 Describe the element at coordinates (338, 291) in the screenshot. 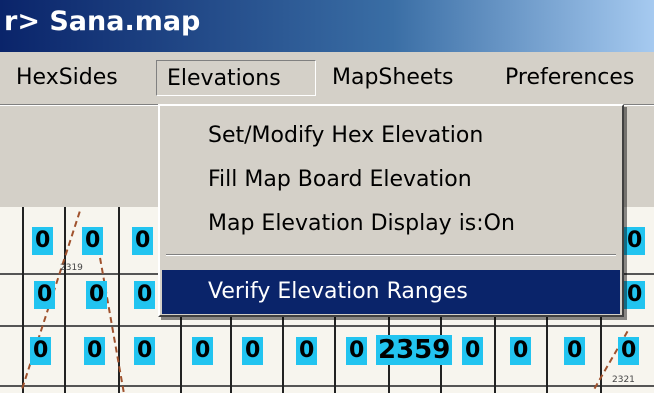

I see `menu-item-label: Verify Elevation Ranges` at that location.